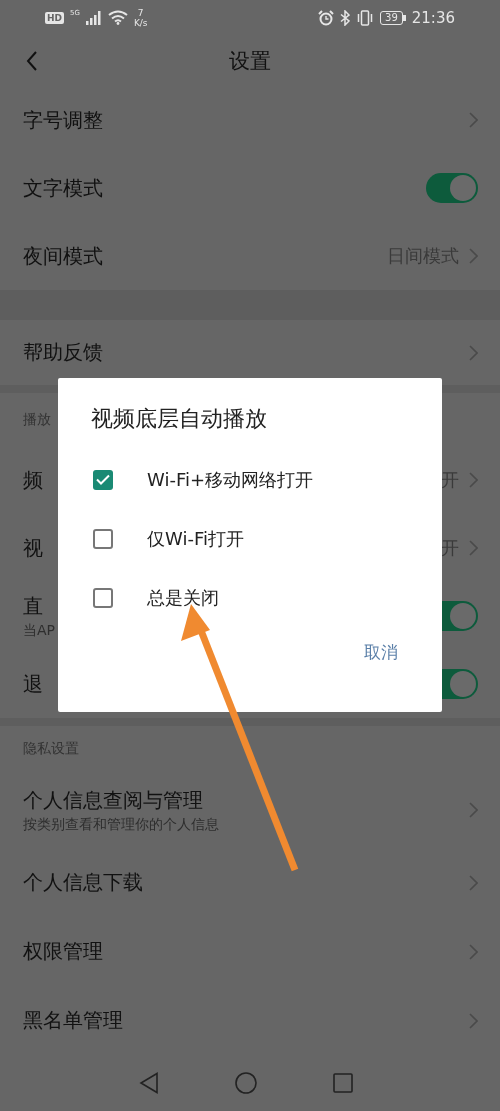 This screenshot has width=500, height=1111. I want to click on option-label: 总是关闭, so click(183, 597).